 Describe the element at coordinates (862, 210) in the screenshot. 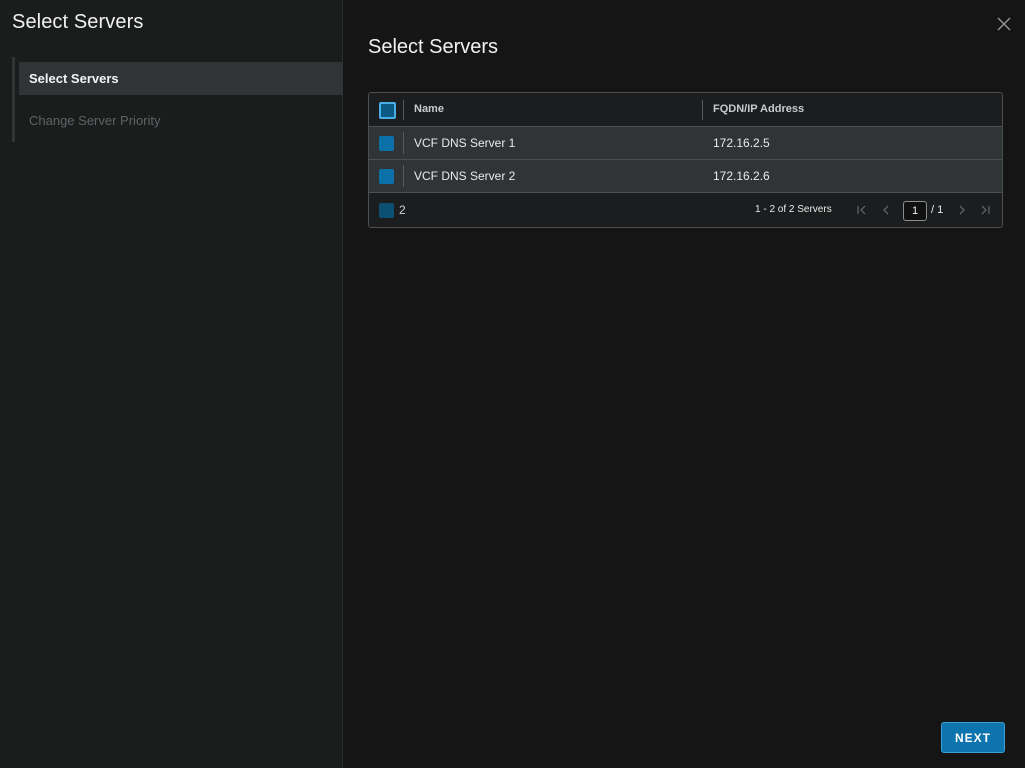

I see `page-first-icon` at that location.